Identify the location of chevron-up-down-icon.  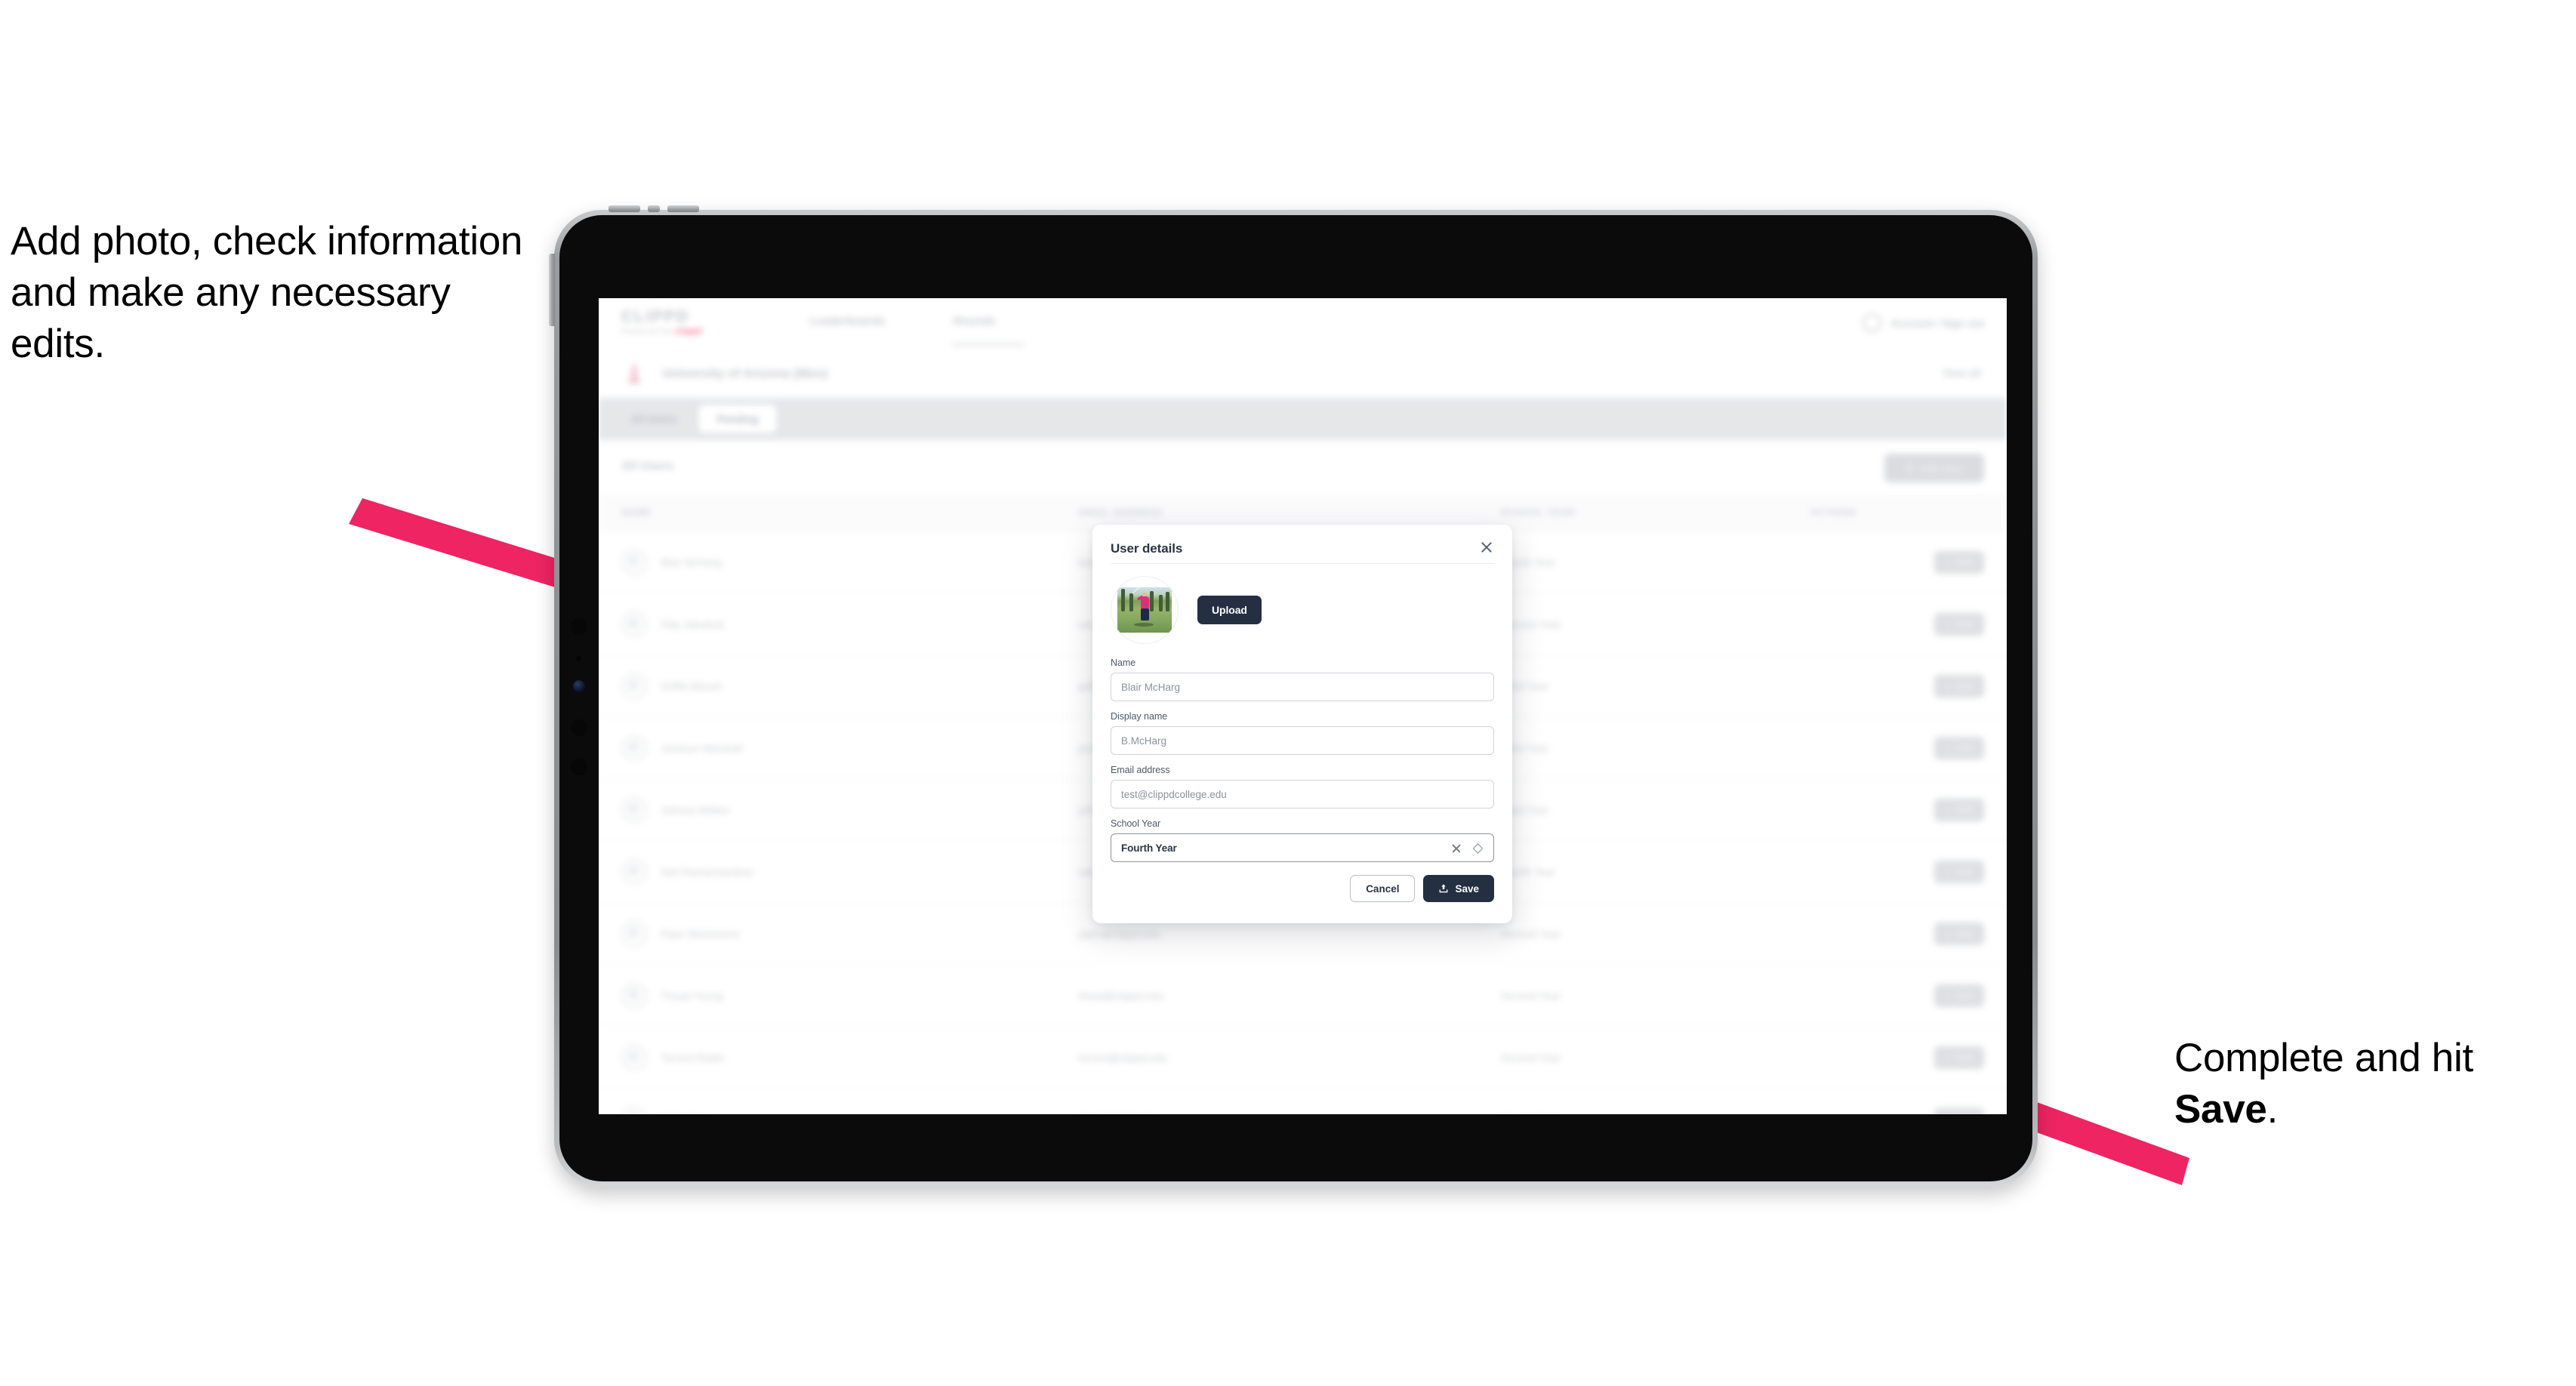
(1478, 848).